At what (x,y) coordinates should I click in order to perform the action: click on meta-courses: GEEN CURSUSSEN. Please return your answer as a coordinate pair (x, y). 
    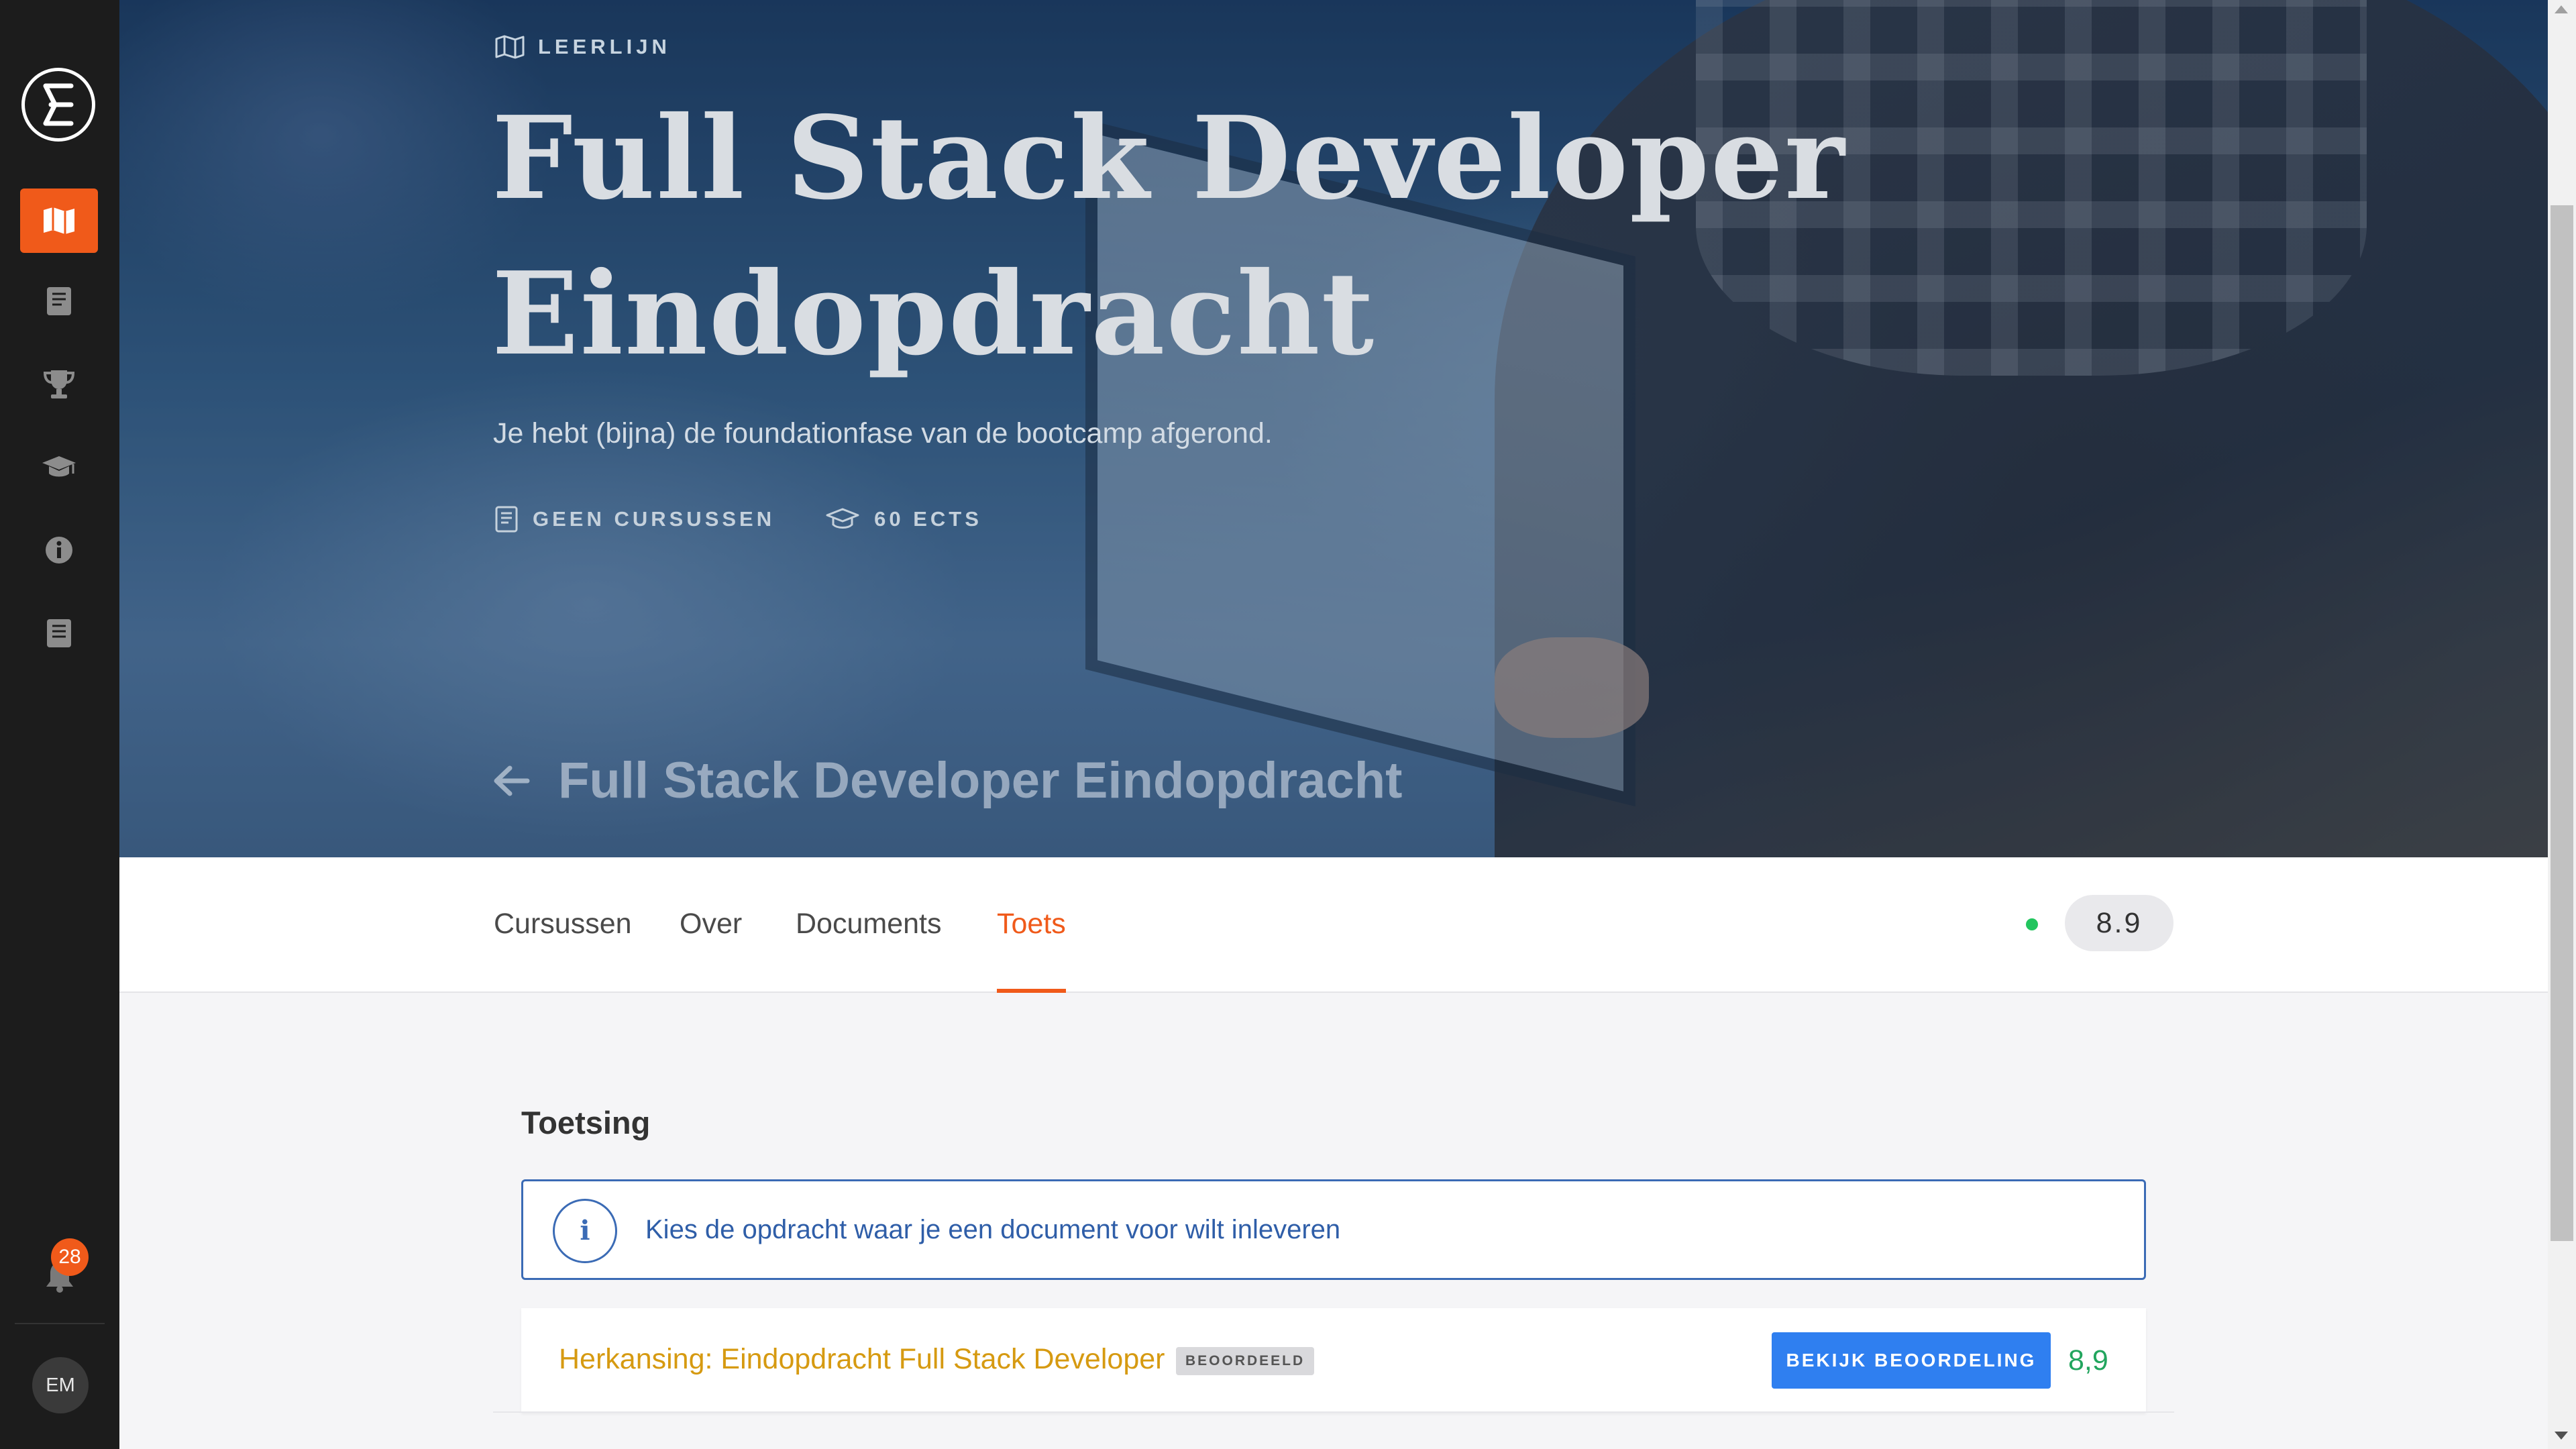
    Looking at the image, I should click on (635, 519).